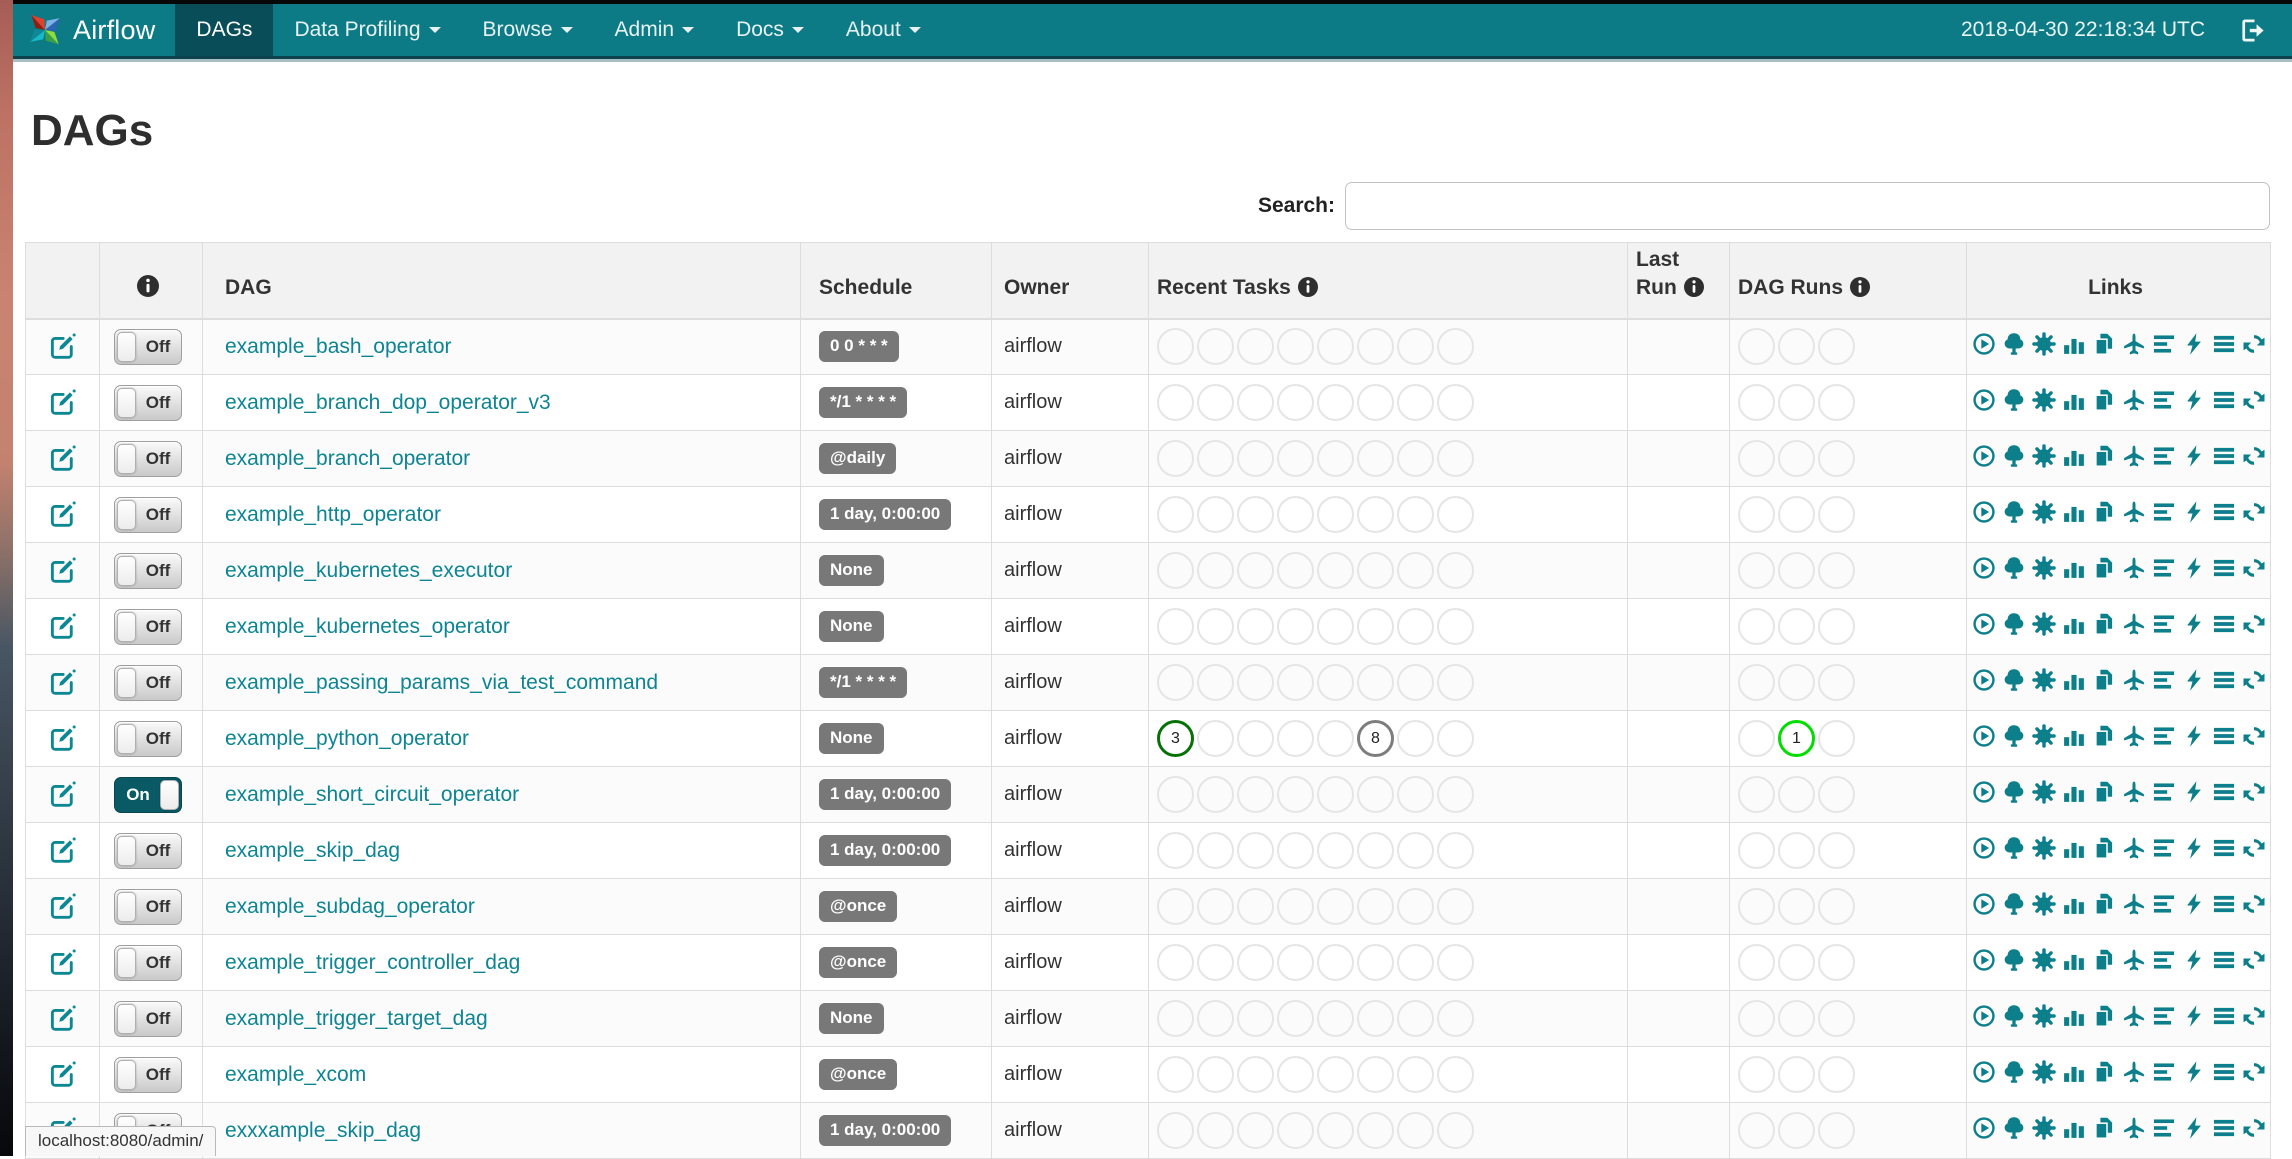 Image resolution: width=2292 pixels, height=1159 pixels. What do you see at coordinates (858, 458) in the screenshot?
I see `schedule-badge: @daily` at bounding box center [858, 458].